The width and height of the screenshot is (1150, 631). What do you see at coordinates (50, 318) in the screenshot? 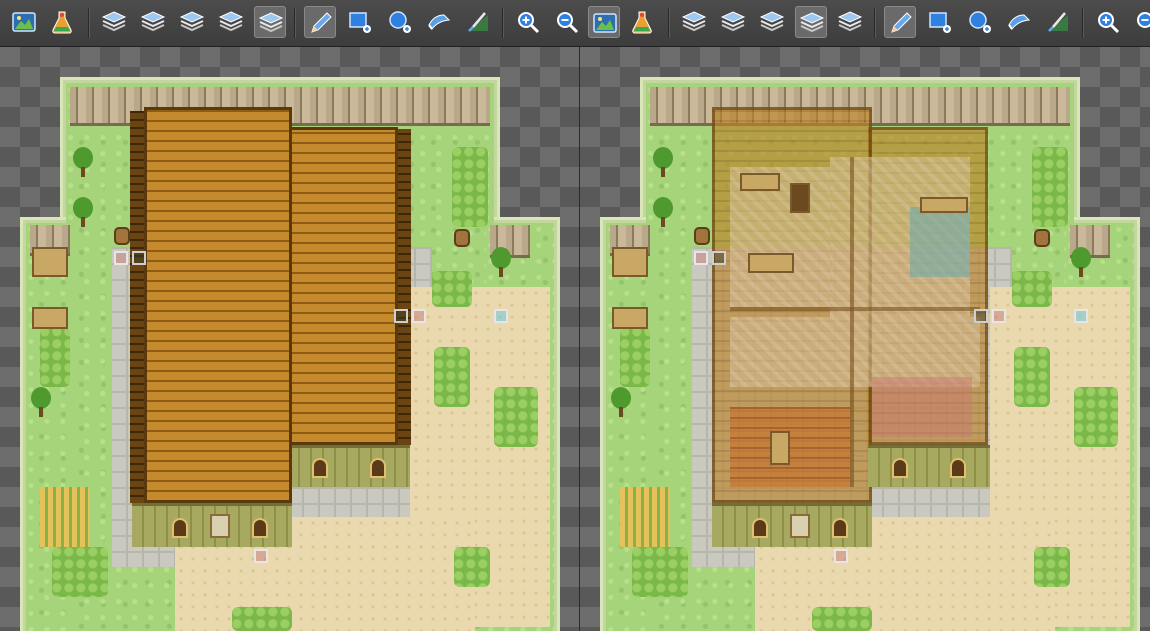
I see `crate` at bounding box center [50, 318].